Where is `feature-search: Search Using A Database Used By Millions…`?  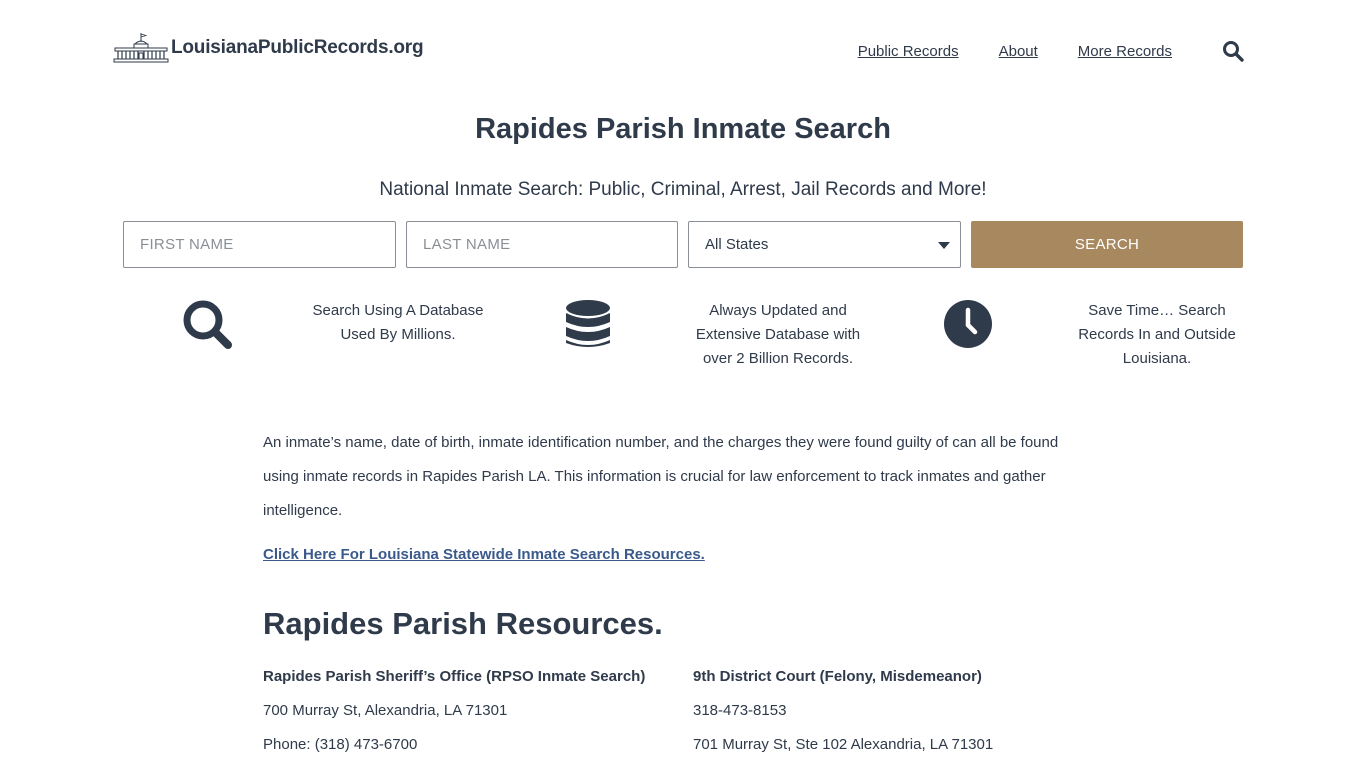 feature-search: Search Using A Database Used By Millions… is located at coordinates (342, 339).